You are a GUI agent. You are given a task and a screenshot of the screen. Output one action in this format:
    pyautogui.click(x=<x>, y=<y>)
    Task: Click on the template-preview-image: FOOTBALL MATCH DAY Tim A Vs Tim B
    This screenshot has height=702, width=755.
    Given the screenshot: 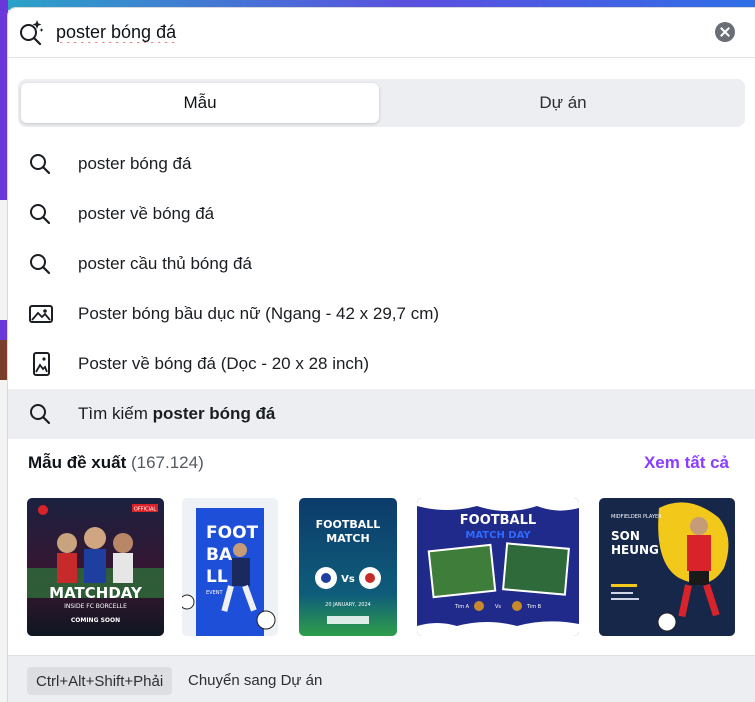 What is the action you would take?
    pyautogui.click(x=498, y=567)
    